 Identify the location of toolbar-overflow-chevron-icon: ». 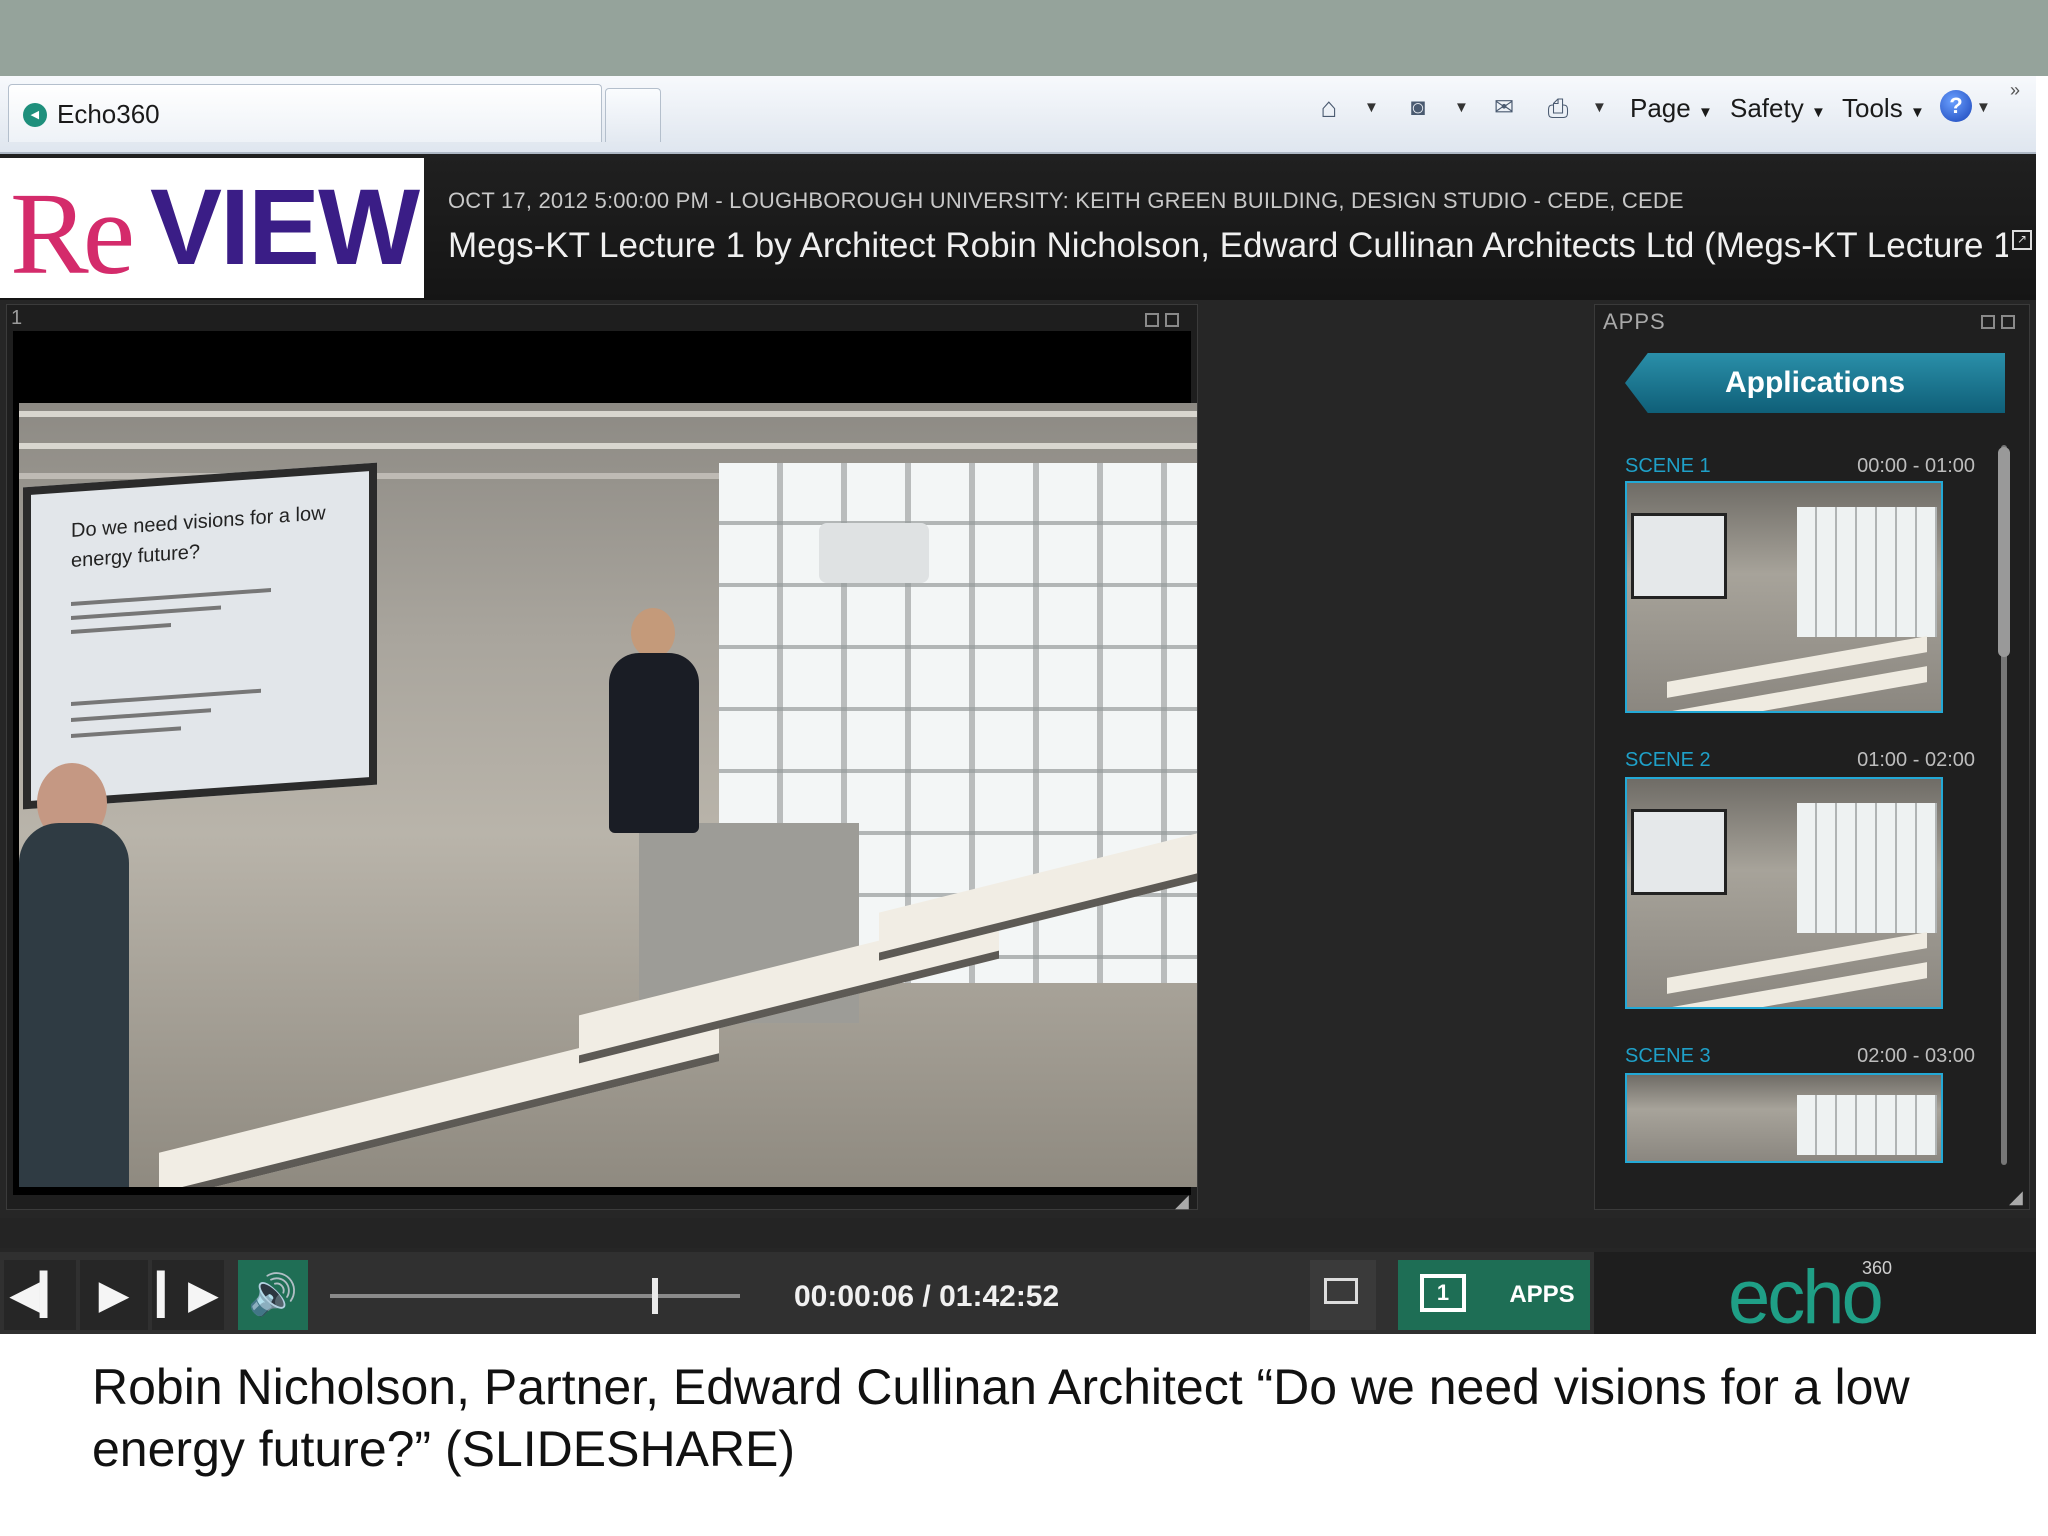
(2015, 90).